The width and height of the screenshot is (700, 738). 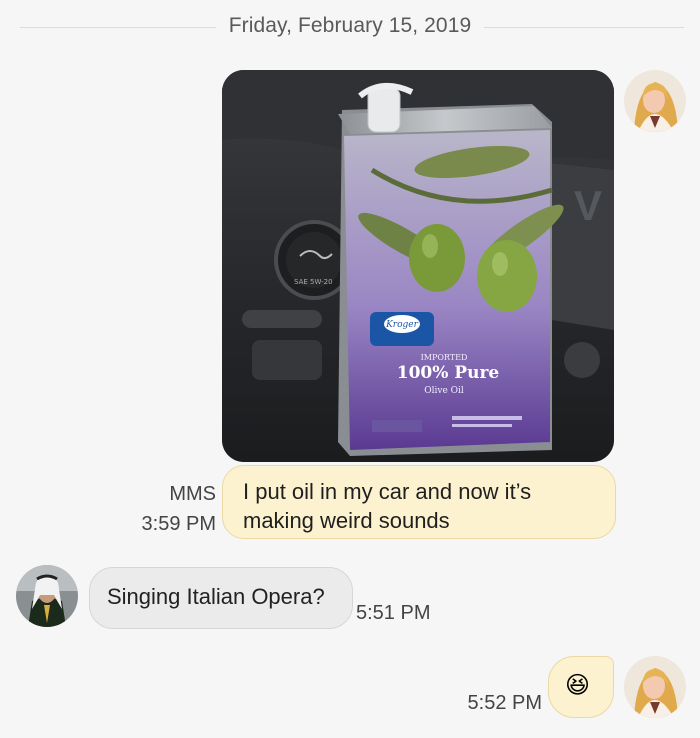 What do you see at coordinates (444, 391) in the screenshot?
I see `can-text-olive-oil: Olive Oil` at bounding box center [444, 391].